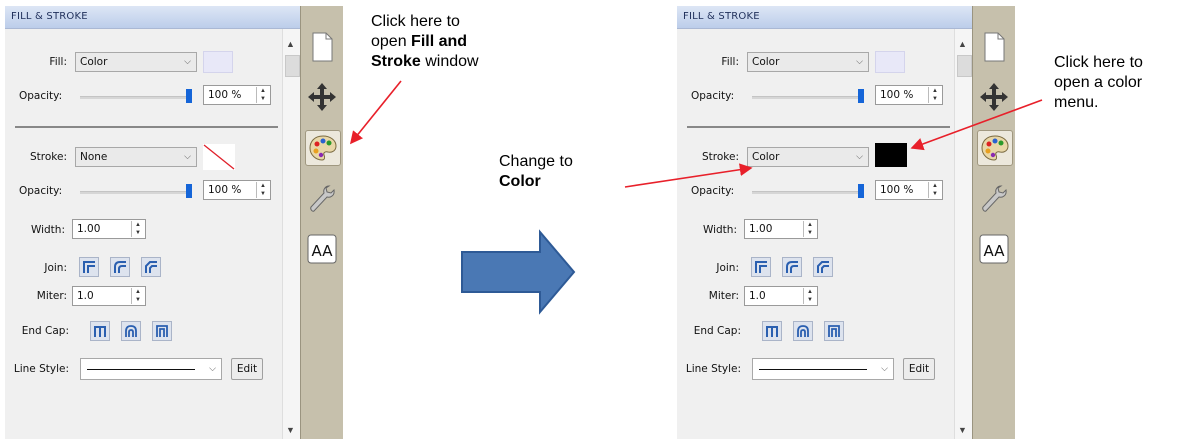  I want to click on callout-arrow-swatch, so click(976, 125).